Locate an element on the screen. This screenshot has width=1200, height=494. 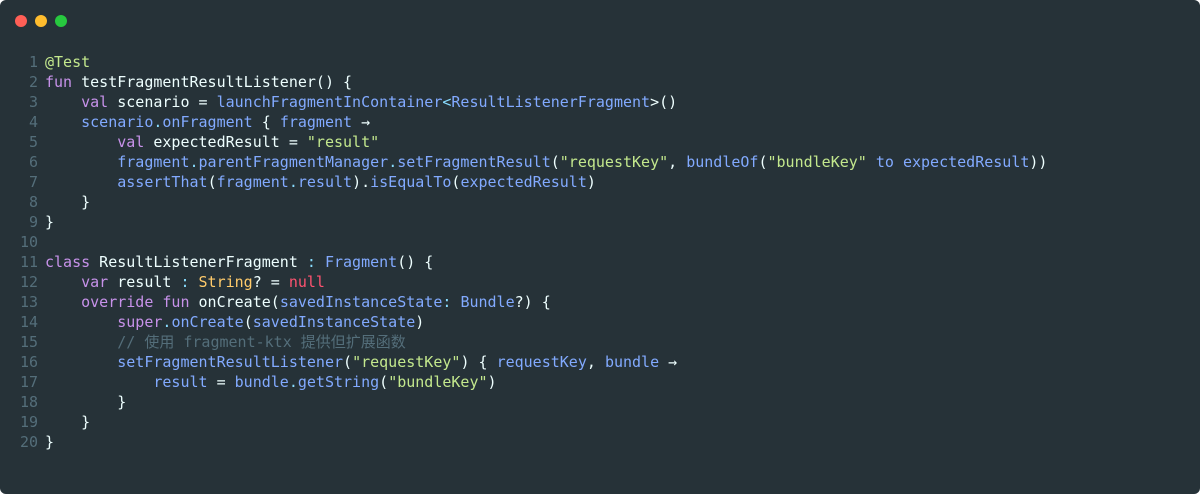
code-token: fun is located at coordinates (59, 82).